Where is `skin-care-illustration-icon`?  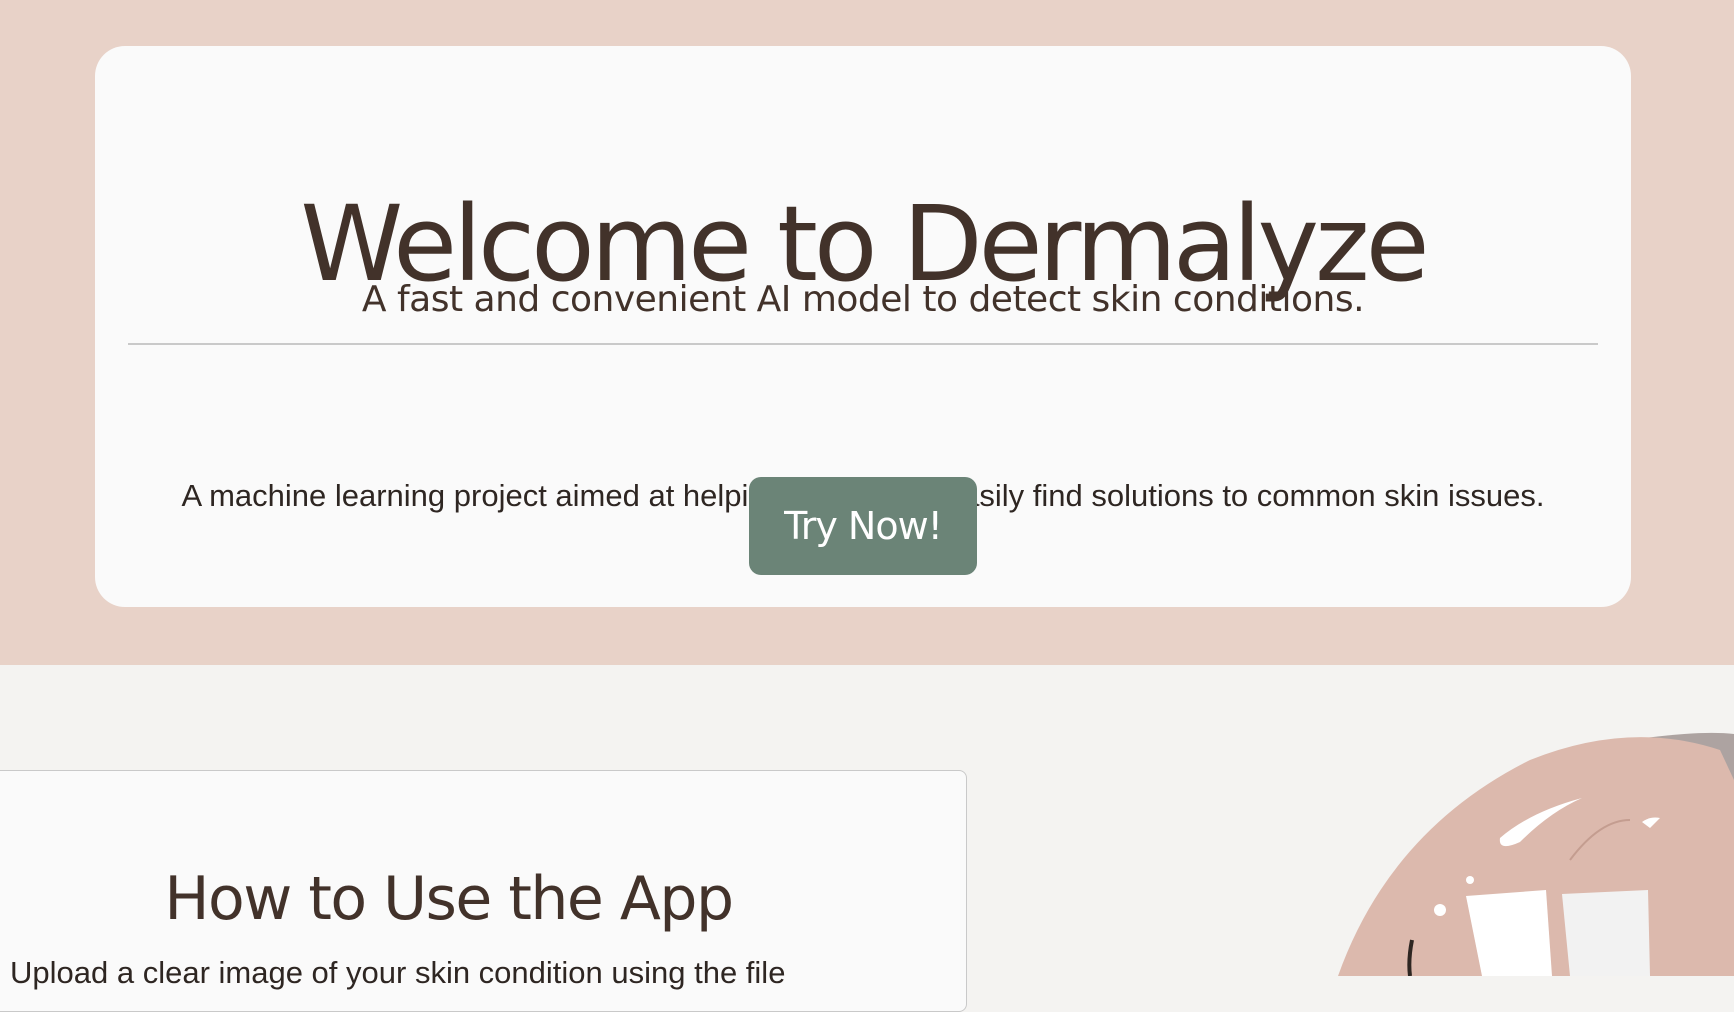
skin-care-illustration-icon is located at coordinates (1536, 854).